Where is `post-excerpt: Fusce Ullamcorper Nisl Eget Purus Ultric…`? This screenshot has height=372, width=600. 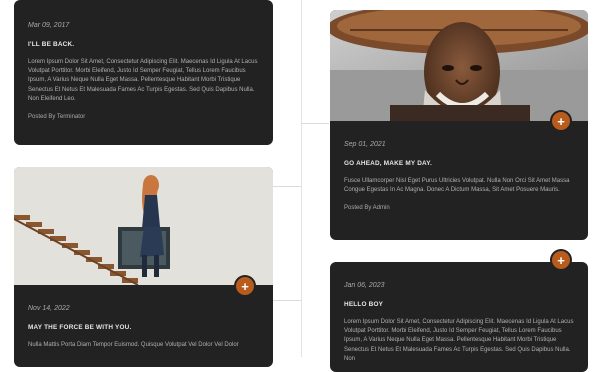
post-excerpt: Fusce Ullamcorper Nisl Eget Purus Ultric… is located at coordinates (457, 186).